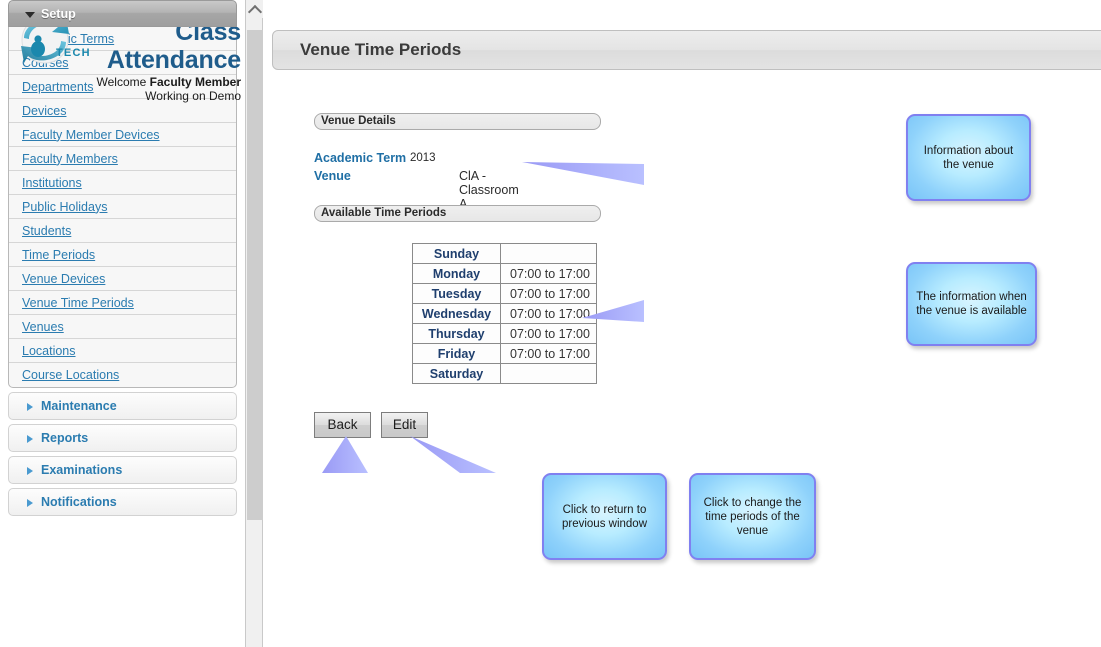 The height and width of the screenshot is (647, 1101). Describe the element at coordinates (122, 375) in the screenshot. I see `sidebar-item-course-locations: Course Locations` at that location.